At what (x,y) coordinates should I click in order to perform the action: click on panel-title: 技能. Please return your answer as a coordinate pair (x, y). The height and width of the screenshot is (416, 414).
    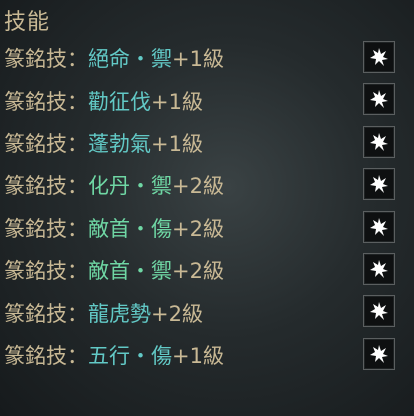
    Looking at the image, I should click on (27, 22).